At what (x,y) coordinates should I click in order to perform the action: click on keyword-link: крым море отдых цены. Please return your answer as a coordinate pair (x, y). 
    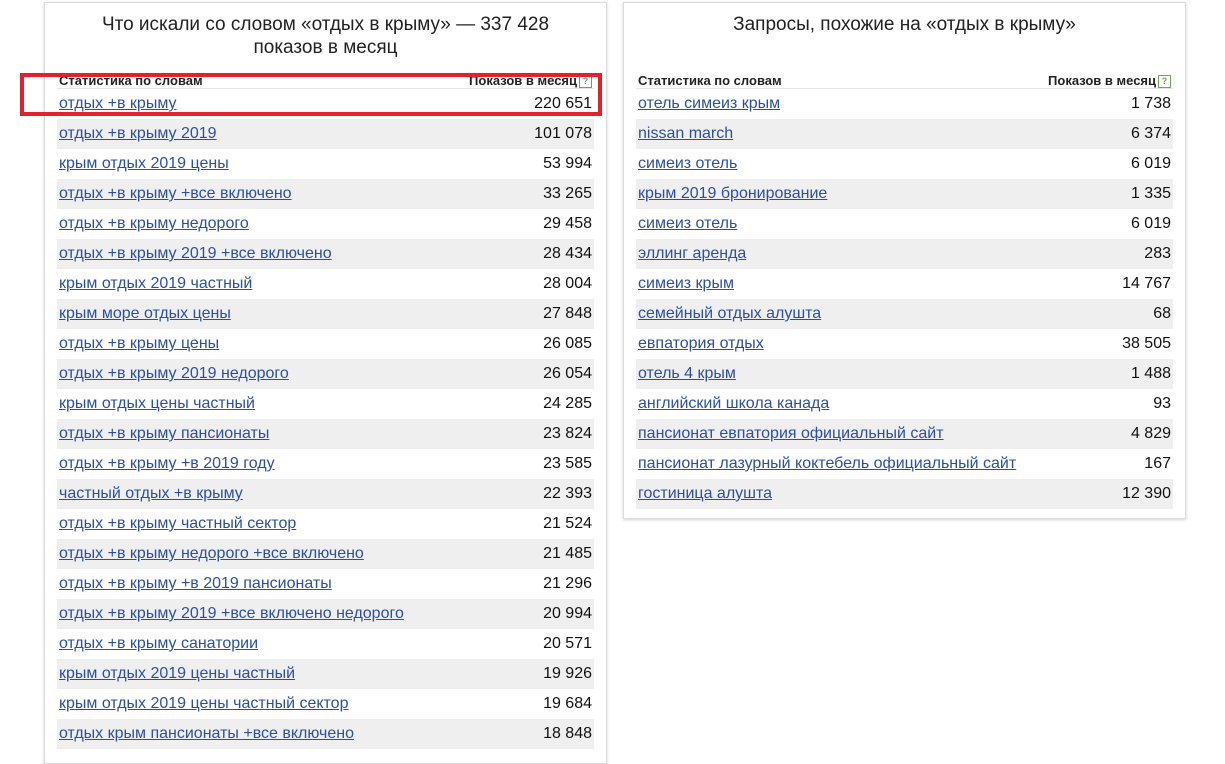
    Looking at the image, I should click on (145, 314).